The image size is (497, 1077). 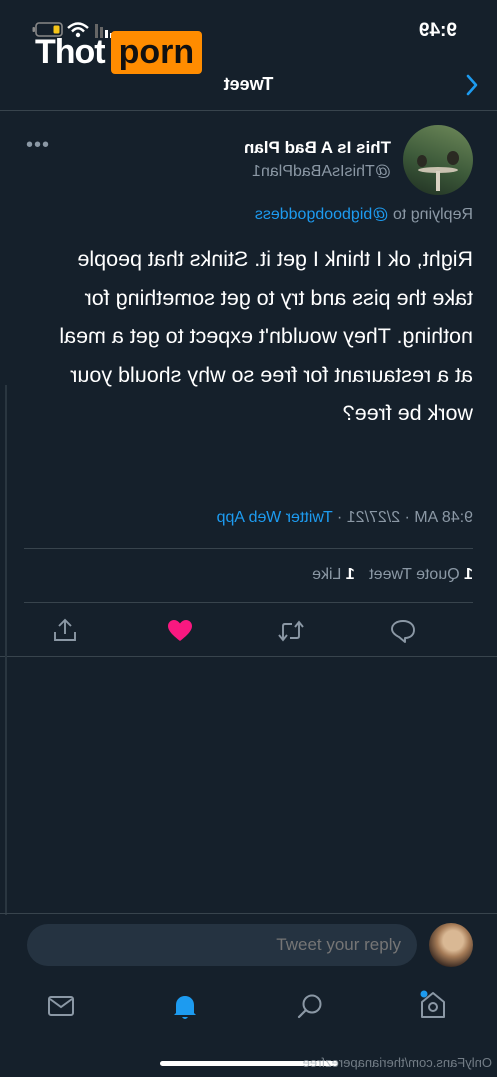 What do you see at coordinates (432, 214) in the screenshot?
I see `replying-to-prefix: Replying to` at bounding box center [432, 214].